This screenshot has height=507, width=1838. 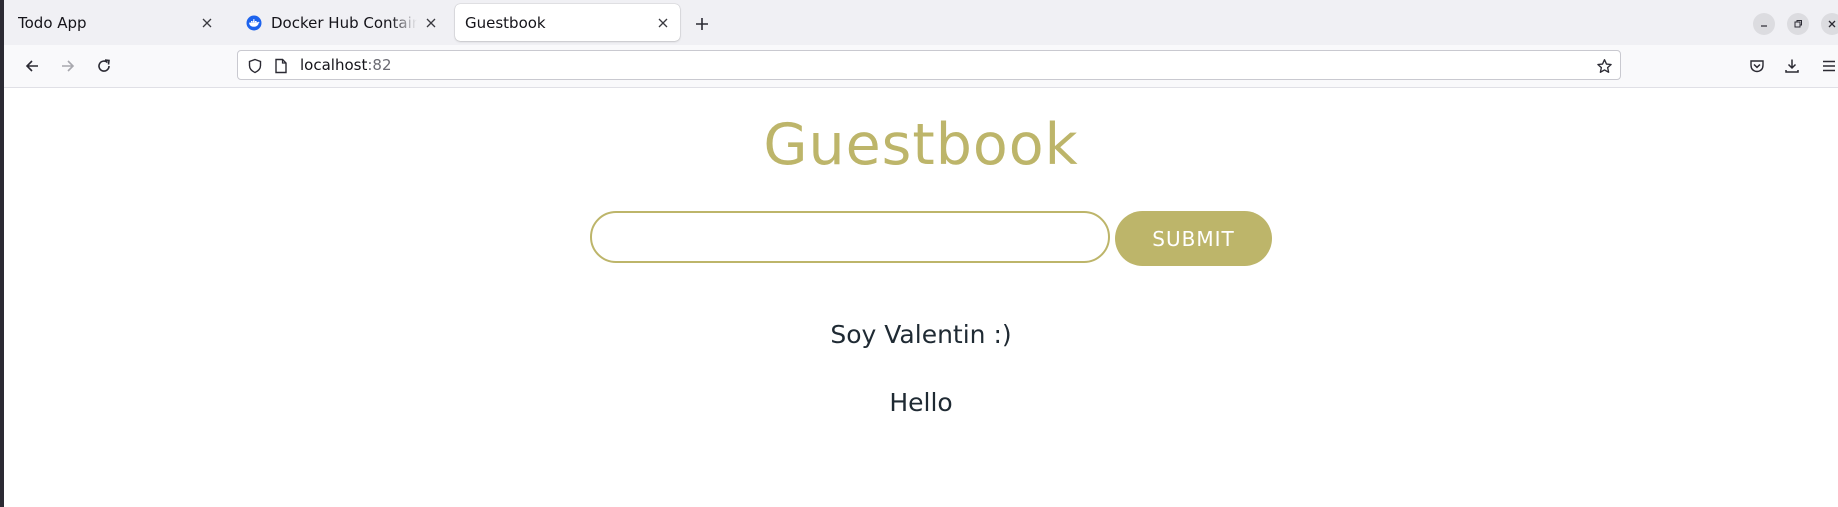 What do you see at coordinates (255, 66) in the screenshot?
I see `shield-icon` at bounding box center [255, 66].